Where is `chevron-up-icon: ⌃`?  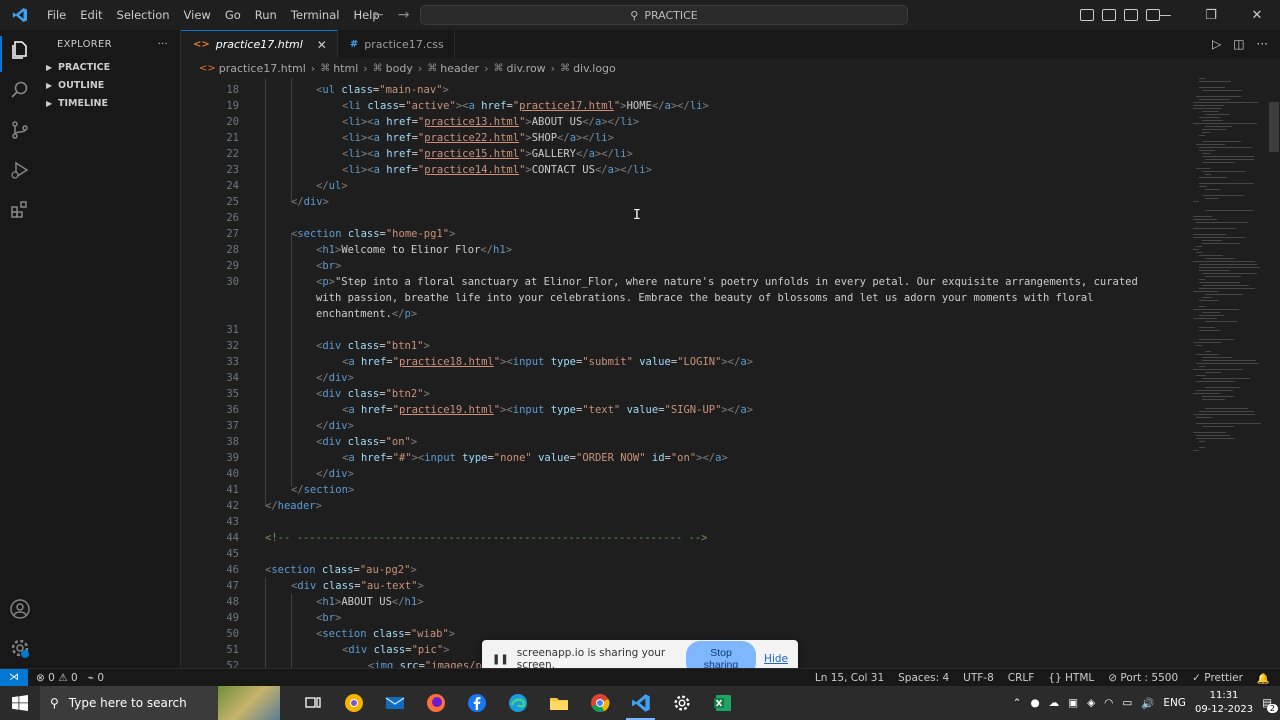 chevron-up-icon: ⌃ is located at coordinates (1017, 703).